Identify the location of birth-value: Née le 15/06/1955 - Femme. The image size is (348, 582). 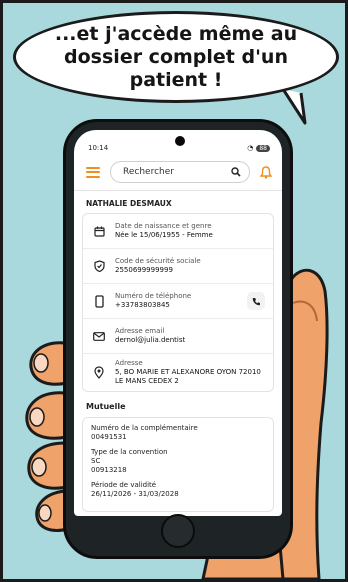
(164, 235).